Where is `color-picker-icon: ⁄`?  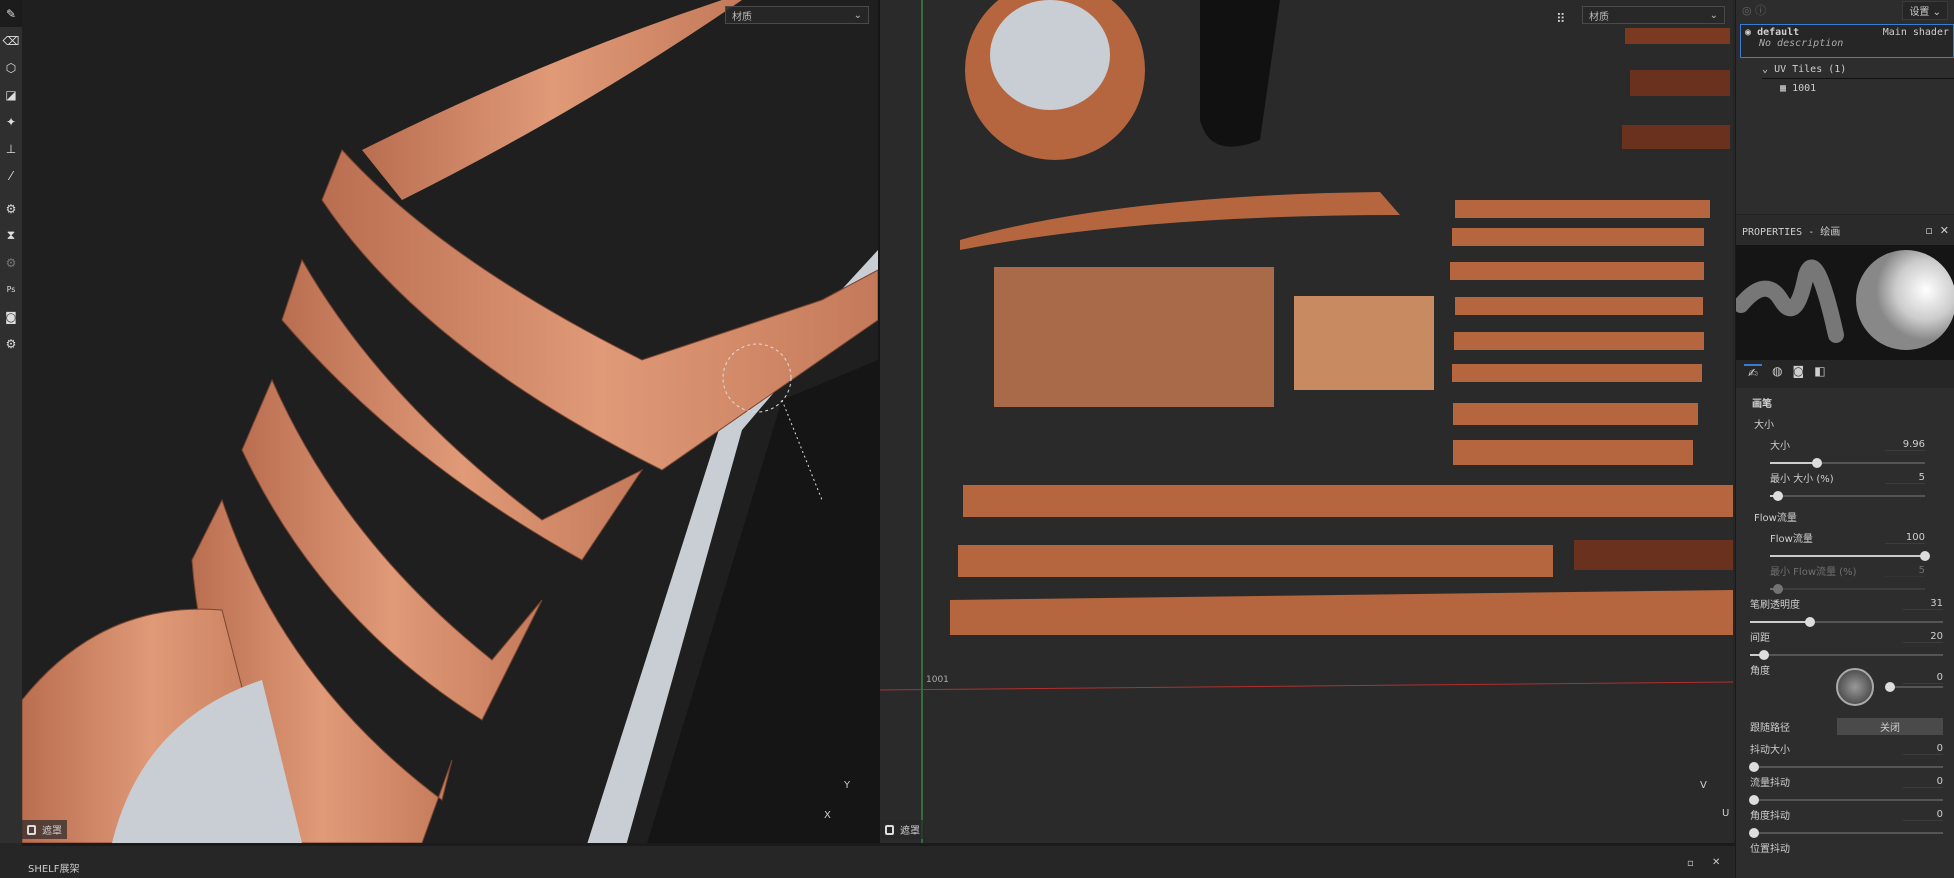
color-picker-icon: ⁄ is located at coordinates (11, 175).